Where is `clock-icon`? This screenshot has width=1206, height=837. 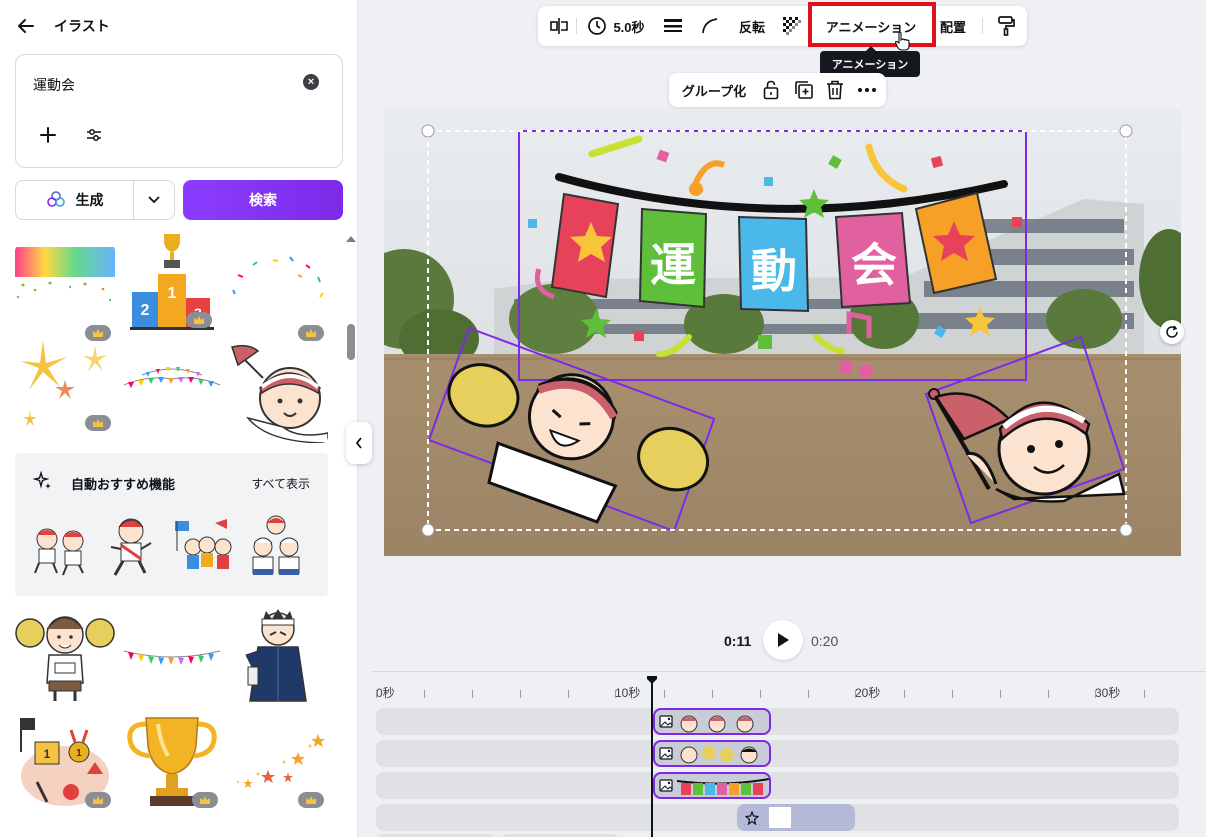
clock-icon is located at coordinates (597, 26).